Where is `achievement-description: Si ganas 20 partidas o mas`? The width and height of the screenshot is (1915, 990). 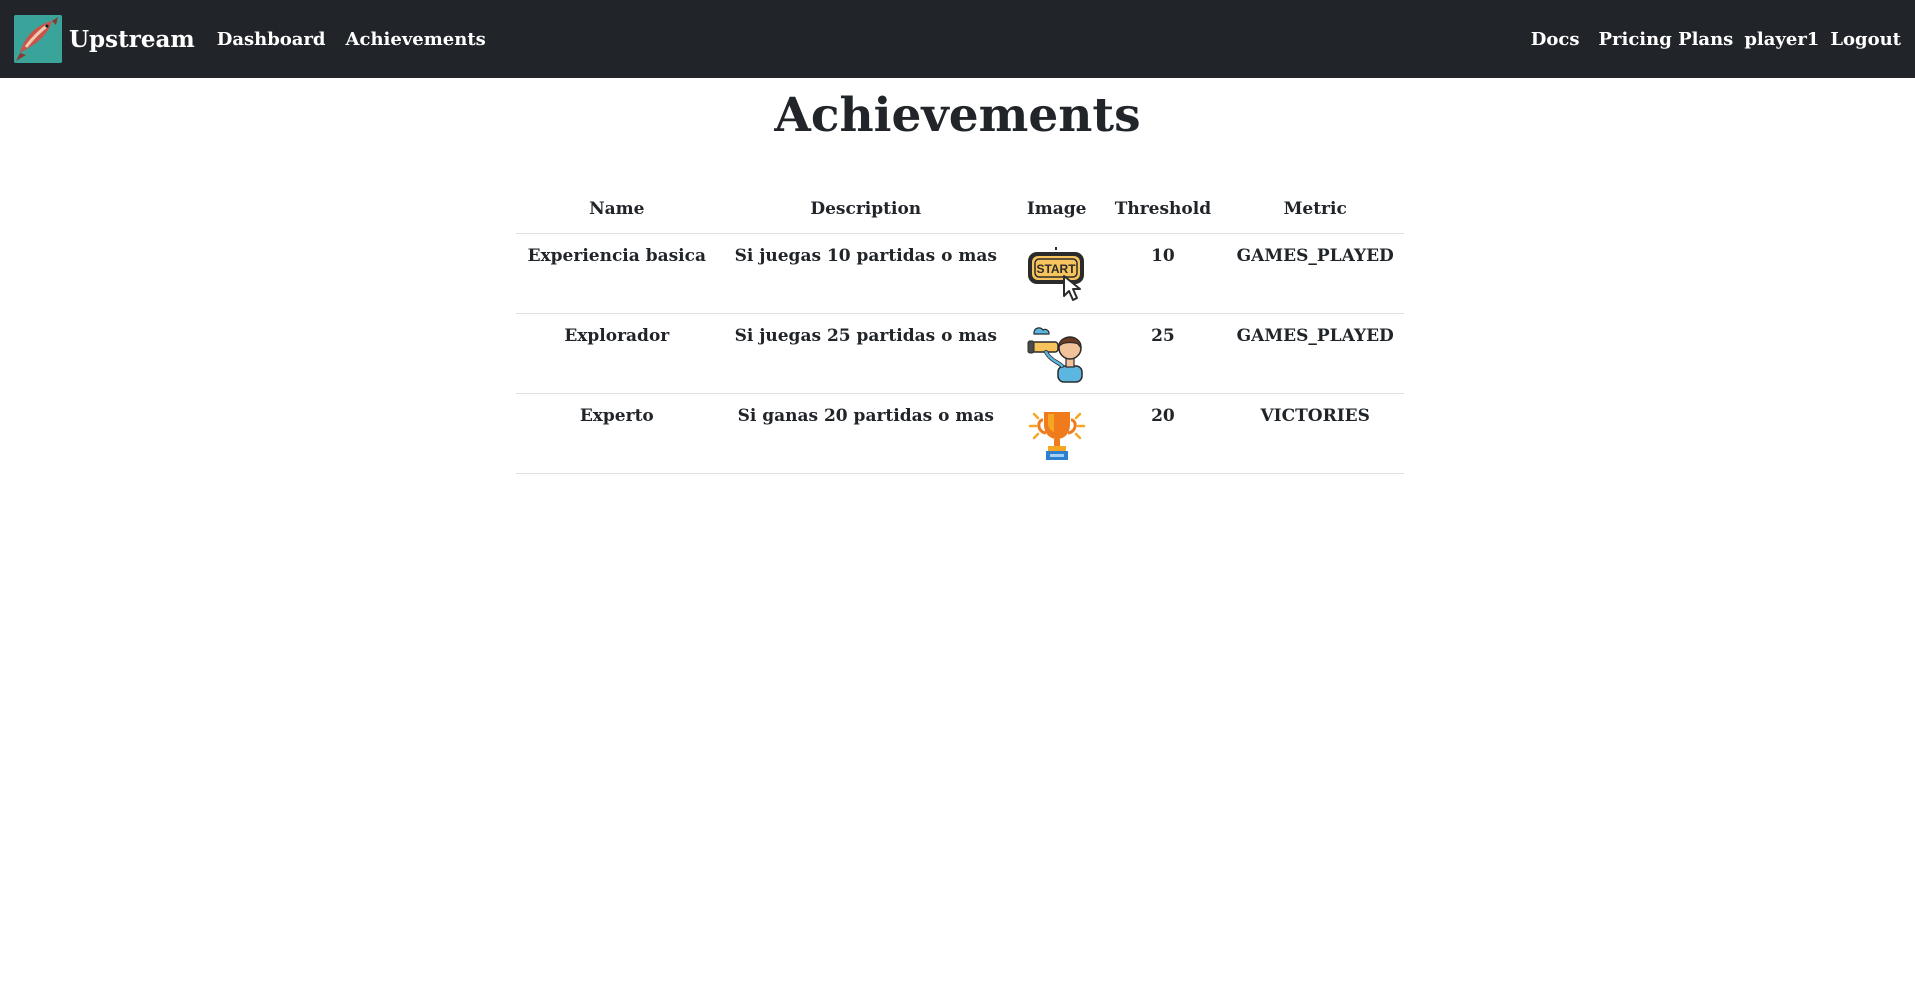
achievement-description: Si ganas 20 partidas o mas is located at coordinates (865, 433).